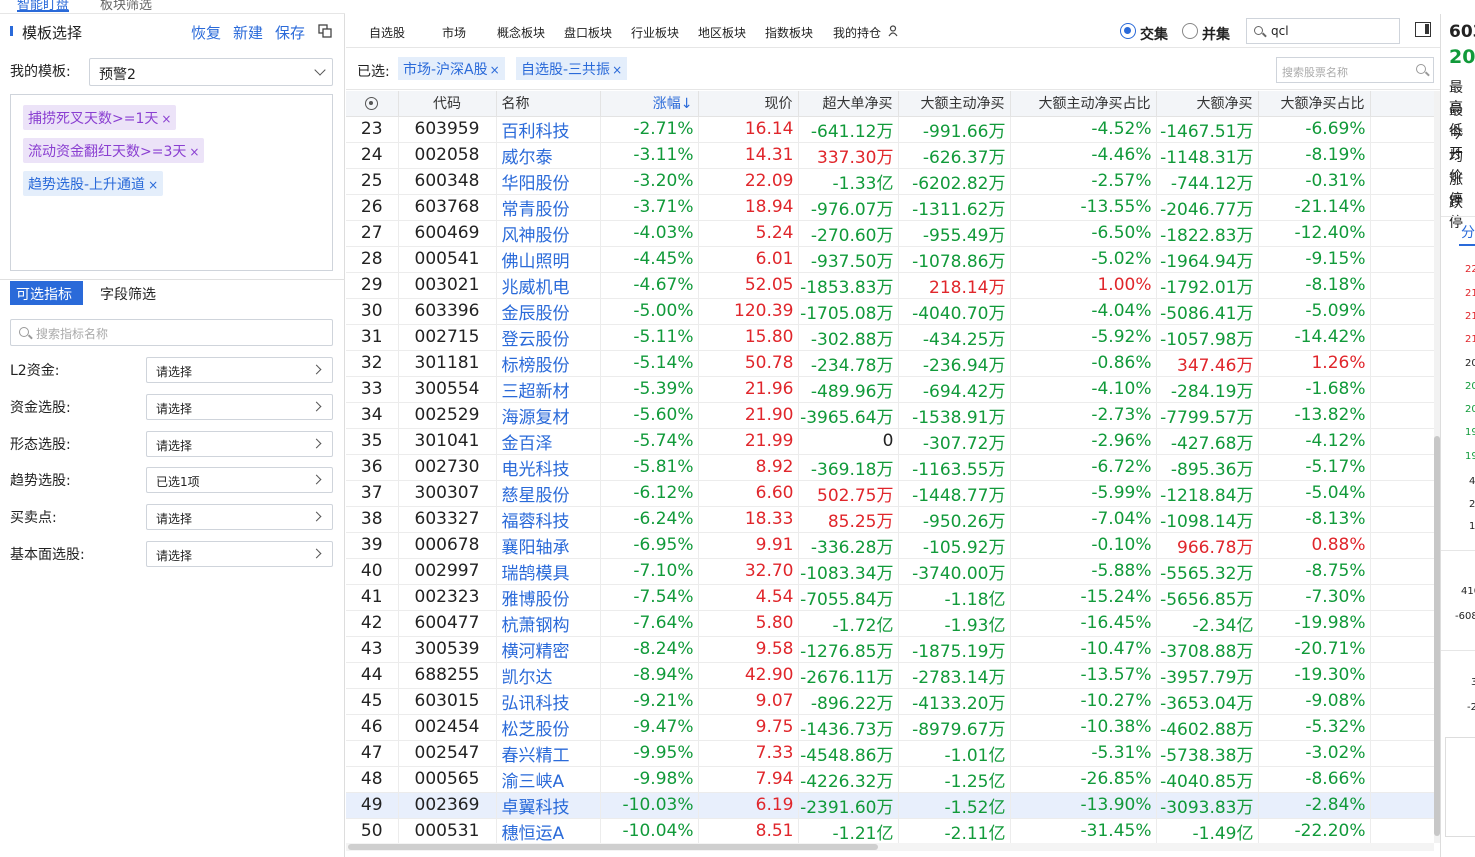 This screenshot has height=857, width=1475. What do you see at coordinates (548, 623) in the screenshot?
I see `stock-name: 杭萧钢构` at bounding box center [548, 623].